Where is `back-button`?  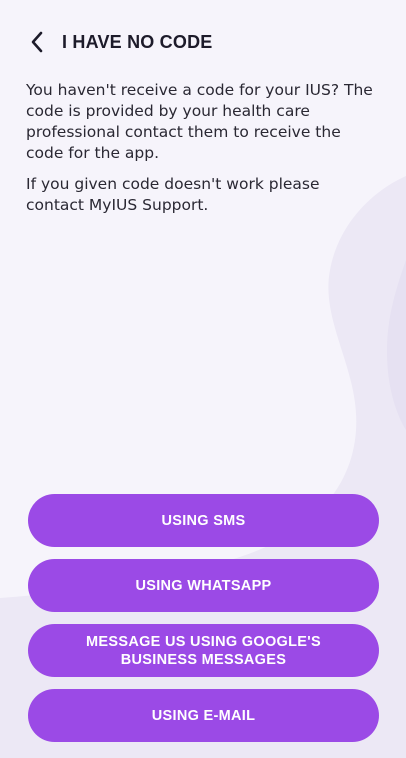 back-button is located at coordinates (37, 42).